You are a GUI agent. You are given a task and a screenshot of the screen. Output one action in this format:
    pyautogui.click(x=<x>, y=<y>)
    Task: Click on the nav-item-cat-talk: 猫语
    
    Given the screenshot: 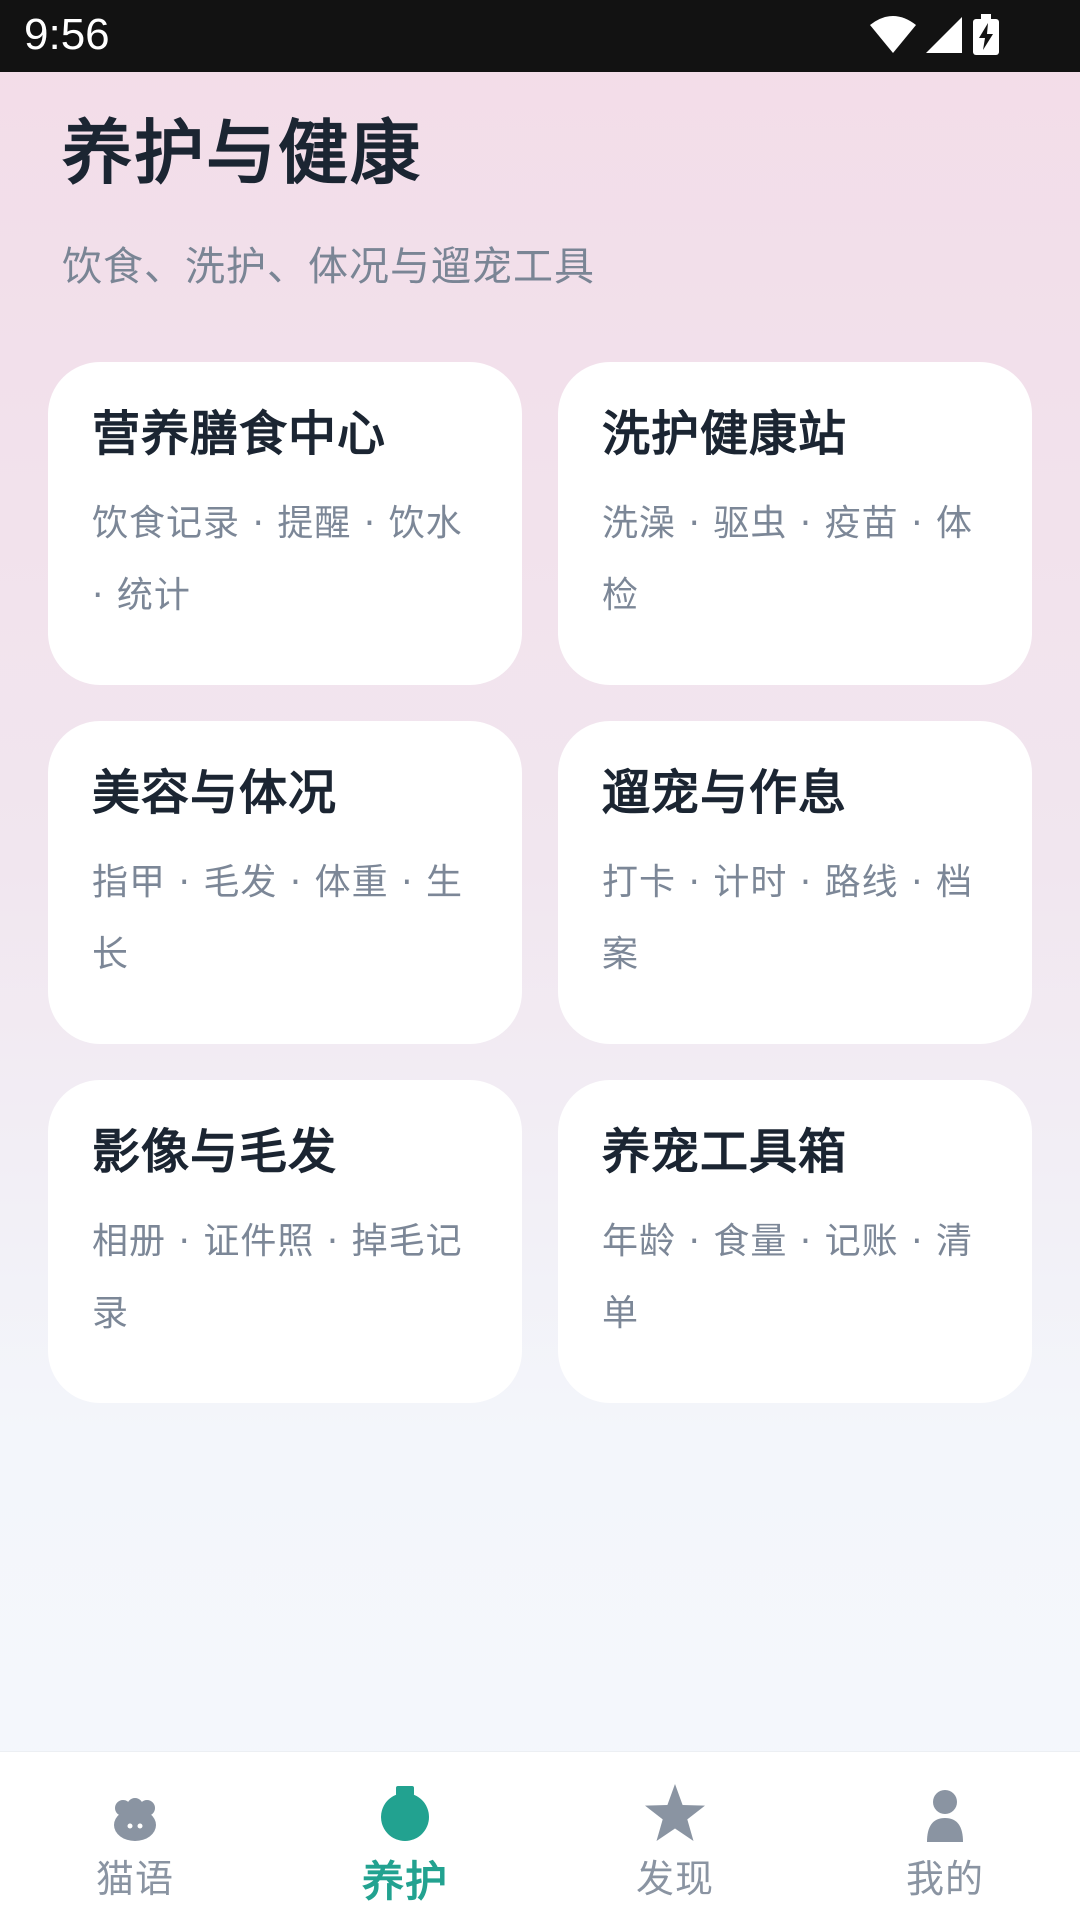 What is the action you would take?
    pyautogui.click(x=135, y=1836)
    